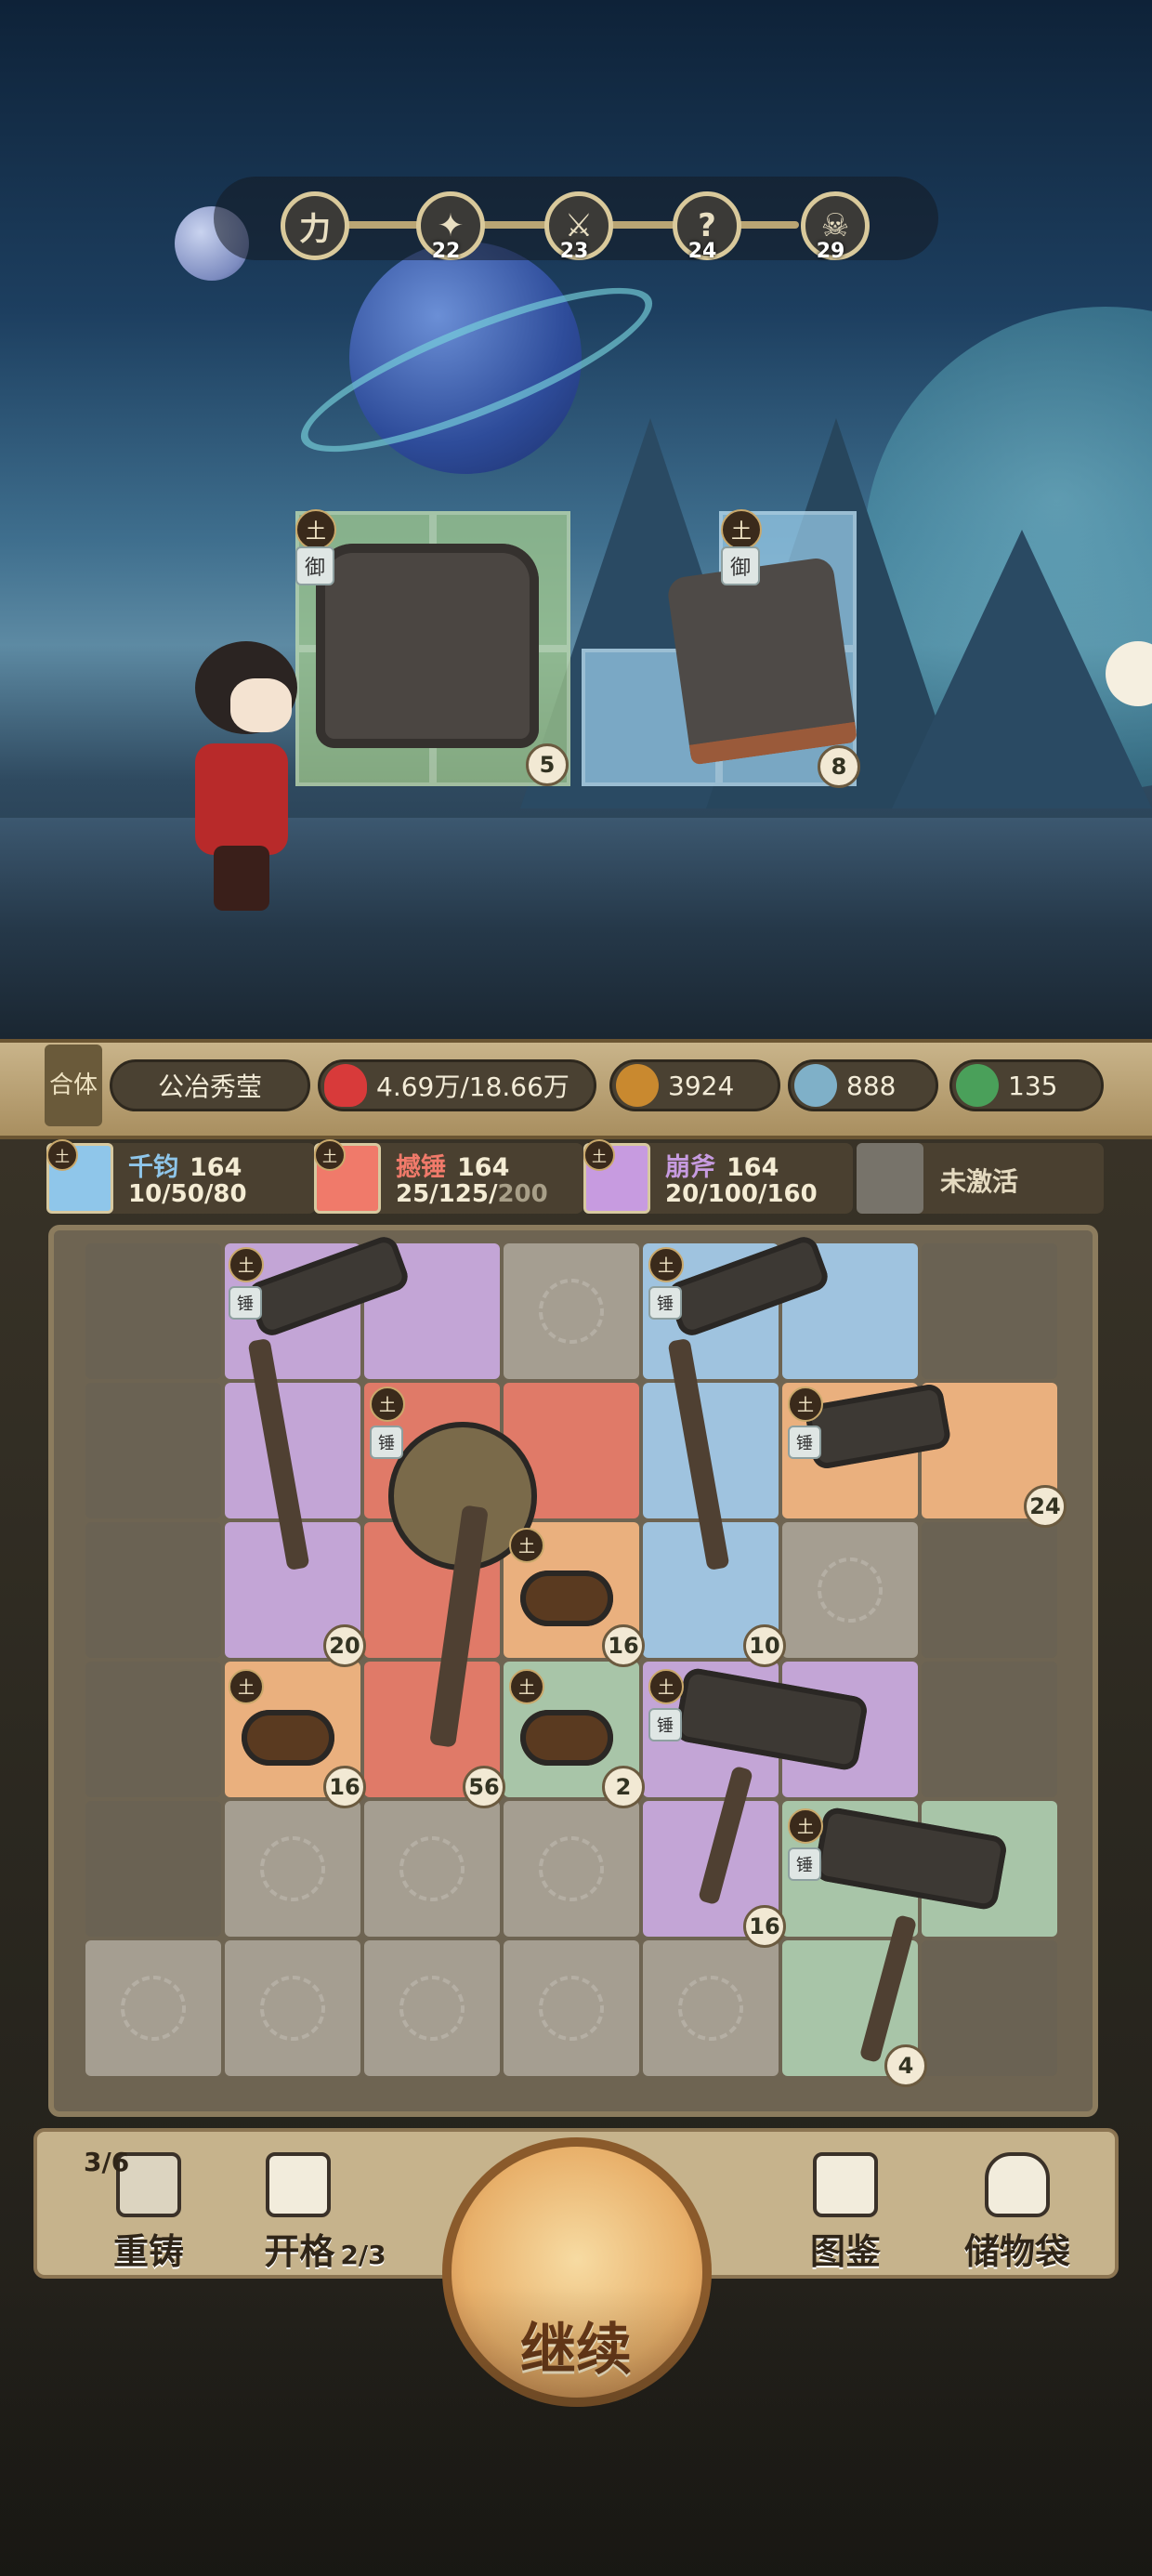  Describe the element at coordinates (815, 1085) in the screenshot. I see `shield-icon` at that location.